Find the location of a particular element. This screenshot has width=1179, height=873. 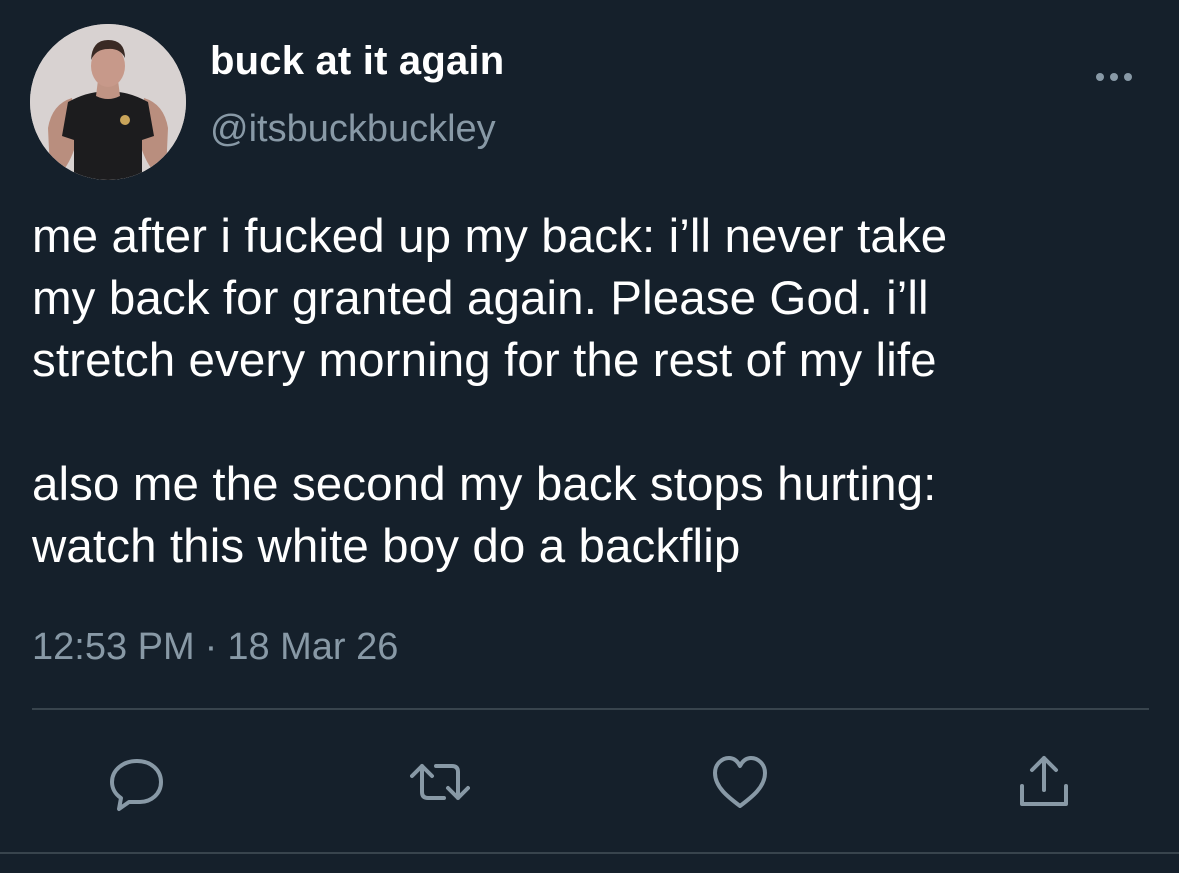

avatar is located at coordinates (108, 102).